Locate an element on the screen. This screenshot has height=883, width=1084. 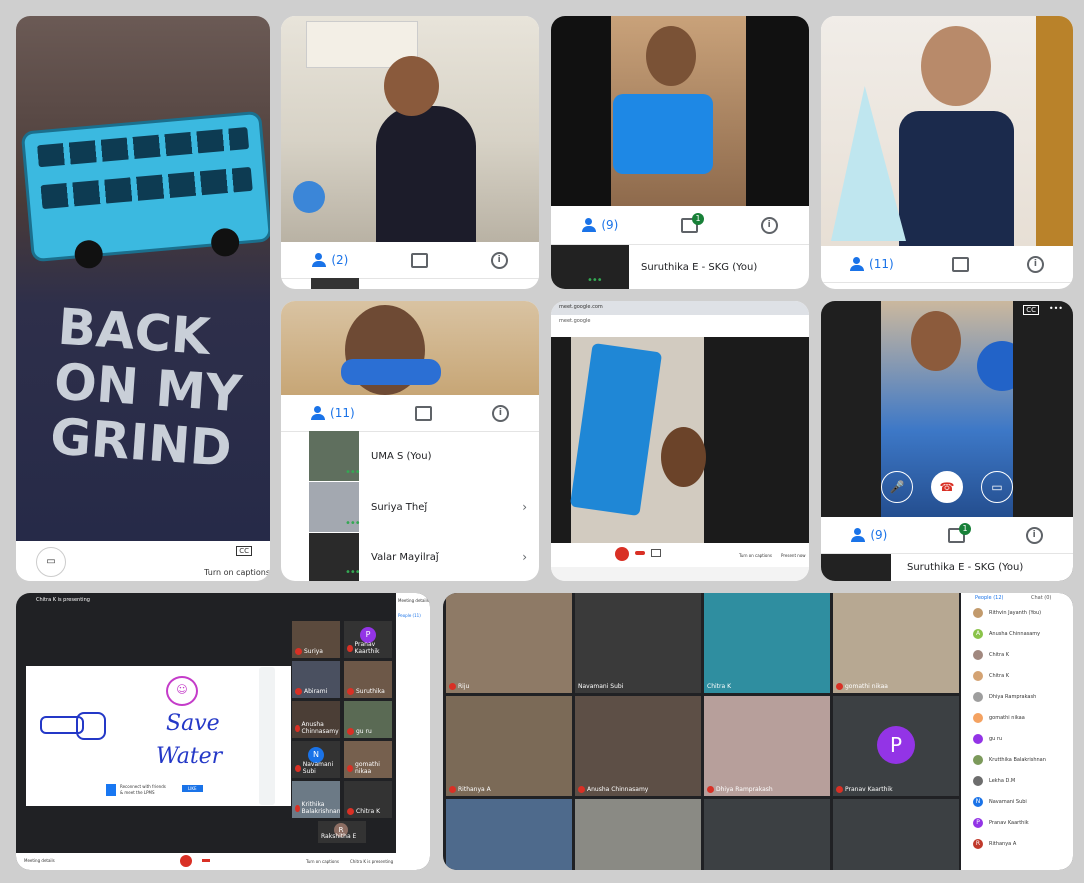
url-text: meet.google is located at coordinates (575, 321).